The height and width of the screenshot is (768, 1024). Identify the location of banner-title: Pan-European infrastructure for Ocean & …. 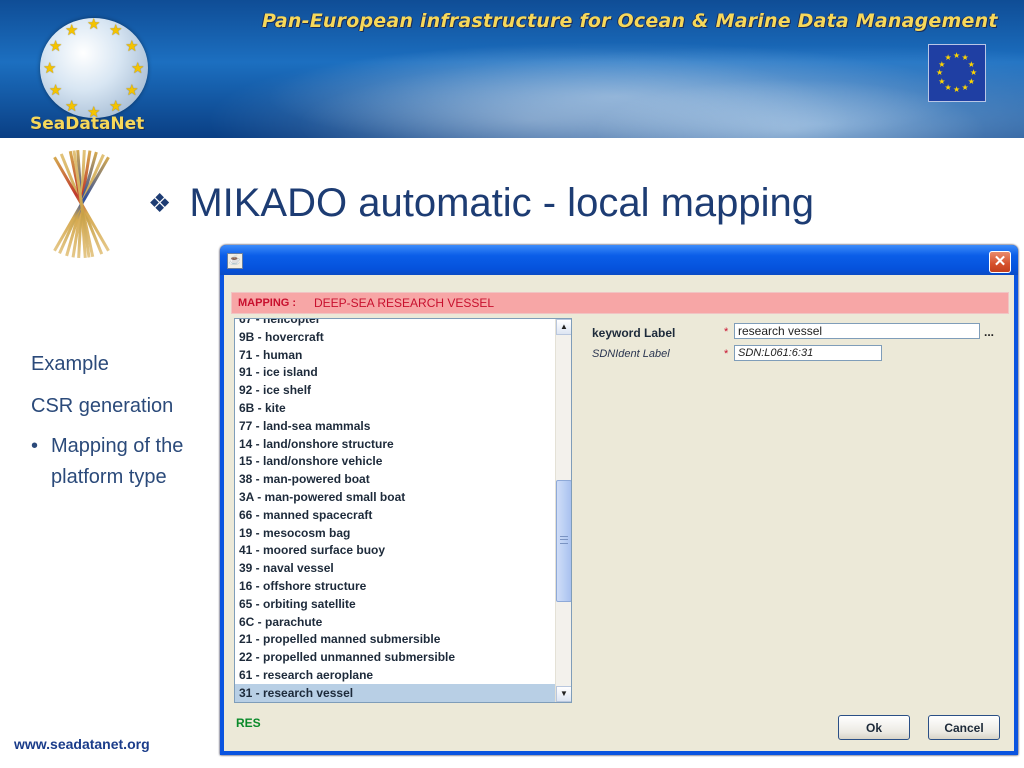
(630, 21).